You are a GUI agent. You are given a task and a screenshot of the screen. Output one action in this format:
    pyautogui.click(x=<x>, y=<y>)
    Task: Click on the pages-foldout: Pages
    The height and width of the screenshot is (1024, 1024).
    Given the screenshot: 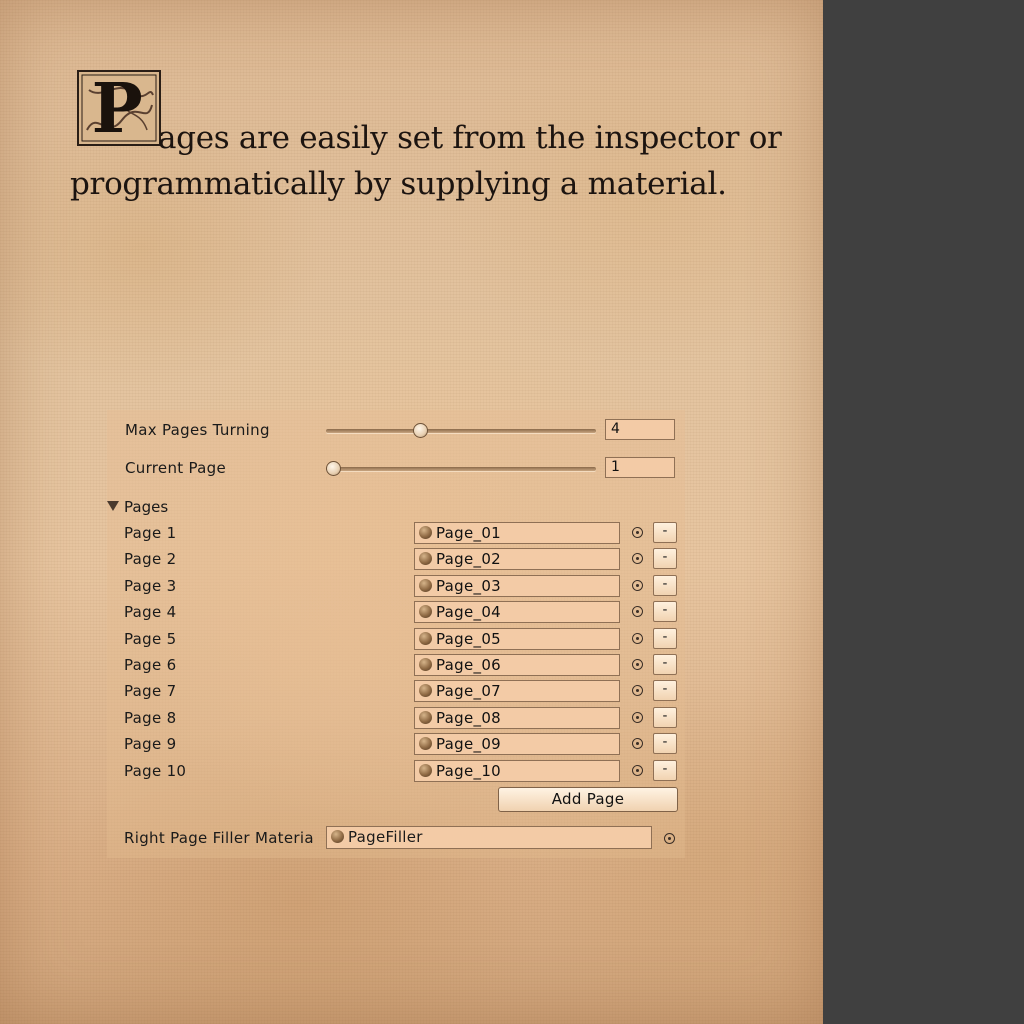 What is the action you would take?
    pyautogui.click(x=137, y=507)
    